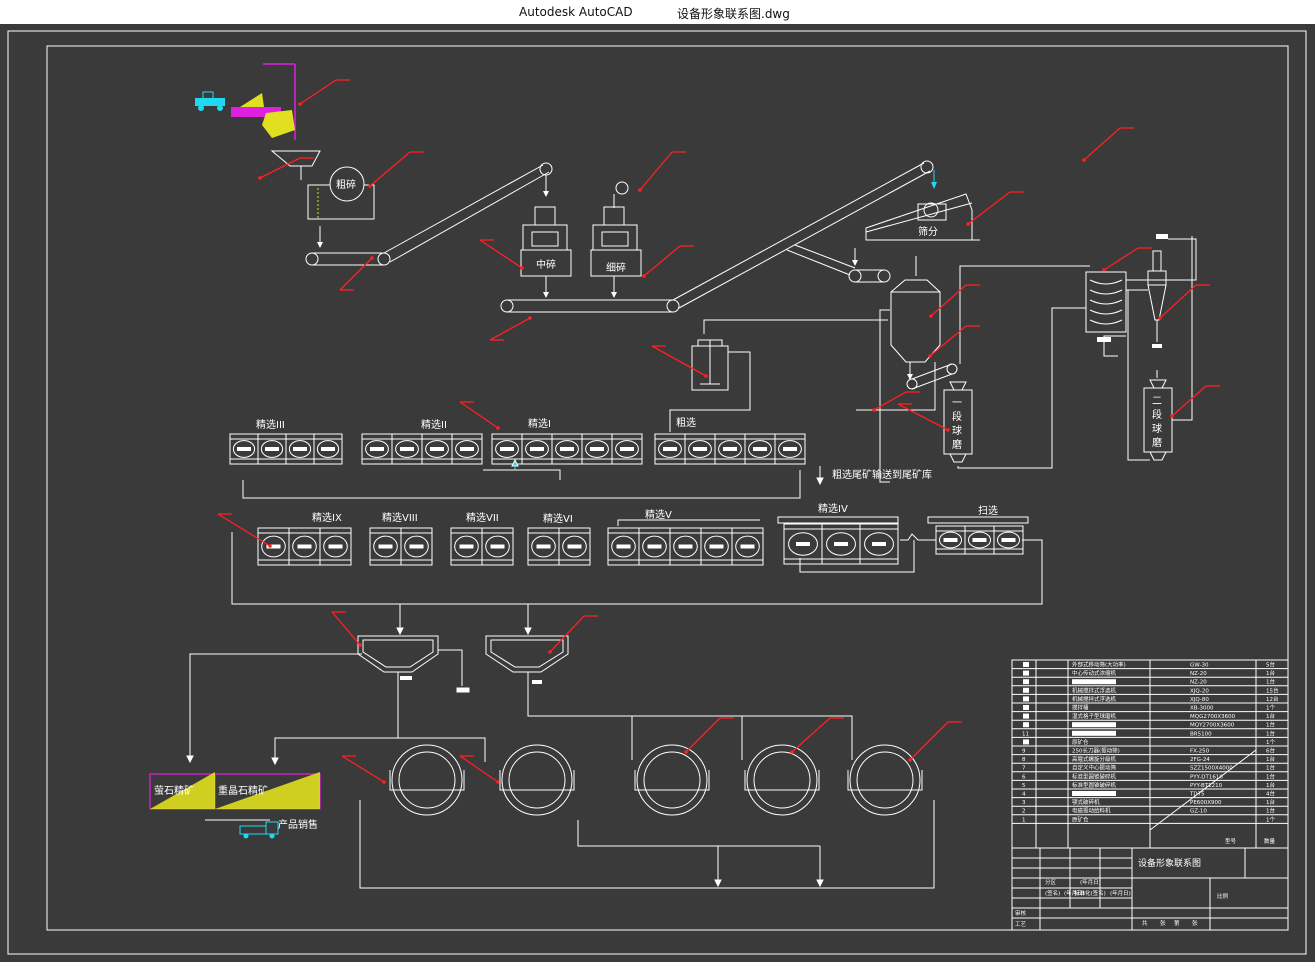  I want to click on mill1-char-3: 球, so click(957, 430).